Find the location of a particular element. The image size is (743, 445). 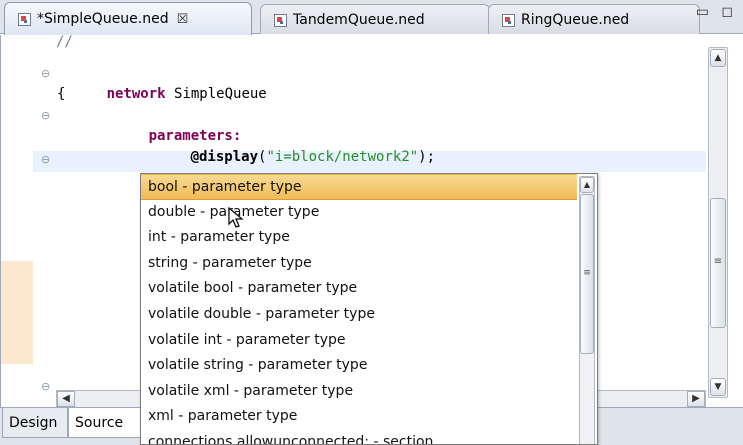

scroll-left-button: ◀ is located at coordinates (66, 399).